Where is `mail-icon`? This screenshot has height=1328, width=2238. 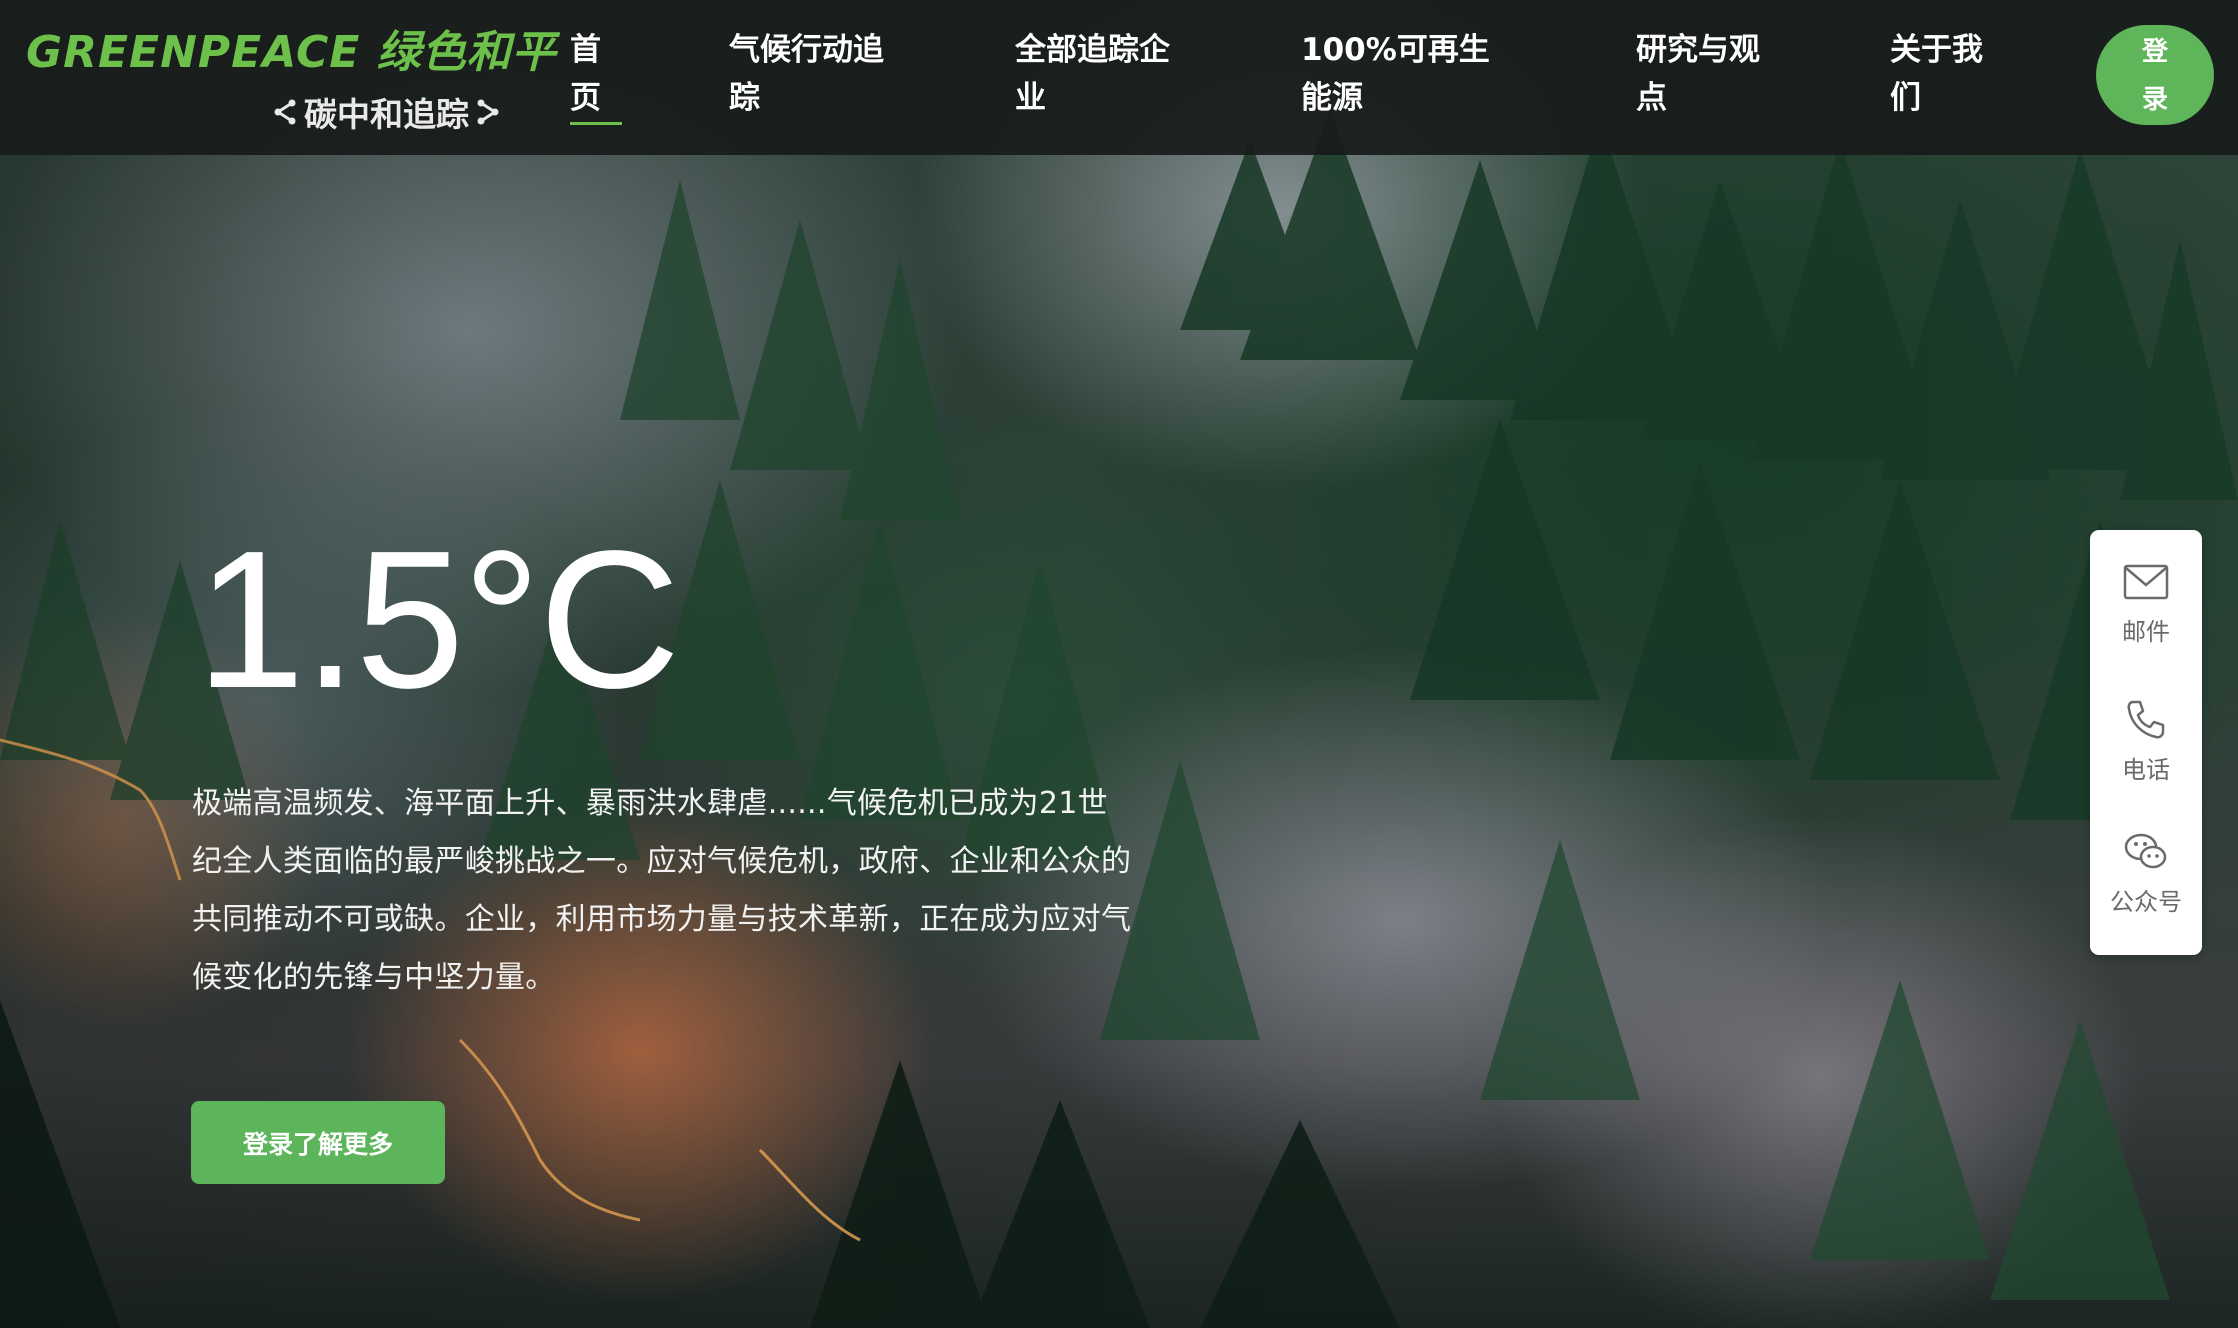 mail-icon is located at coordinates (2146, 582).